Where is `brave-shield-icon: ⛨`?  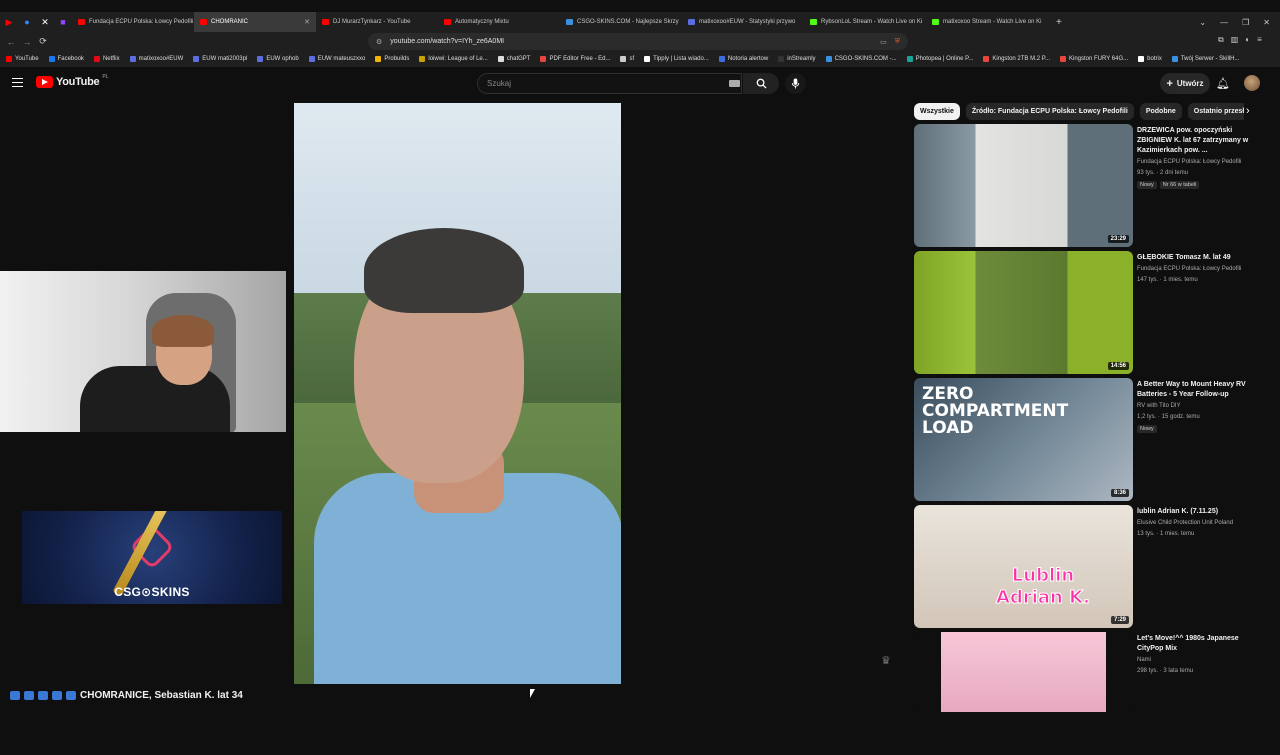 brave-shield-icon: ⛨ is located at coordinates (897, 42).